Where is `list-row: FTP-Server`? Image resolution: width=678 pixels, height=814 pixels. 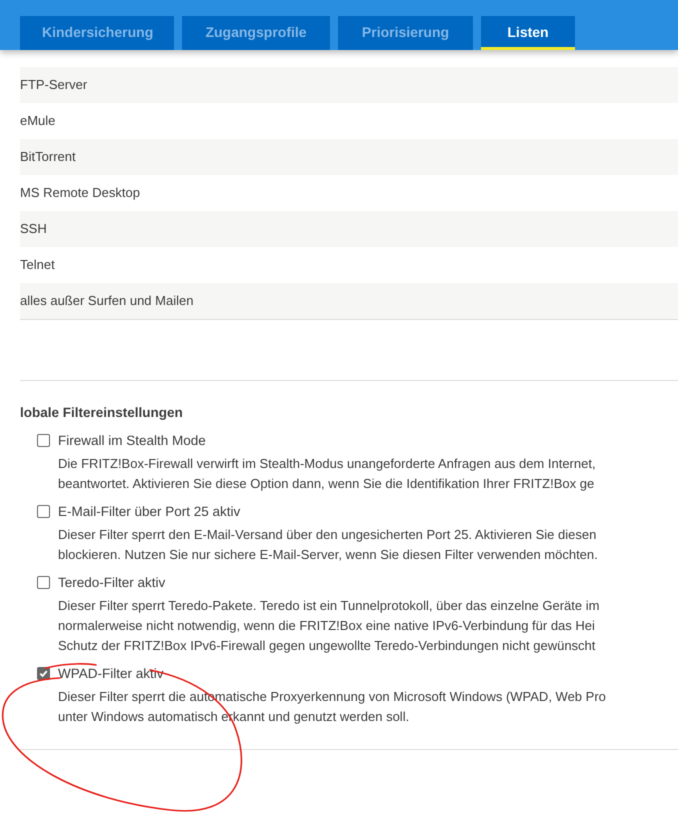
list-row: FTP-Server is located at coordinates (349, 85).